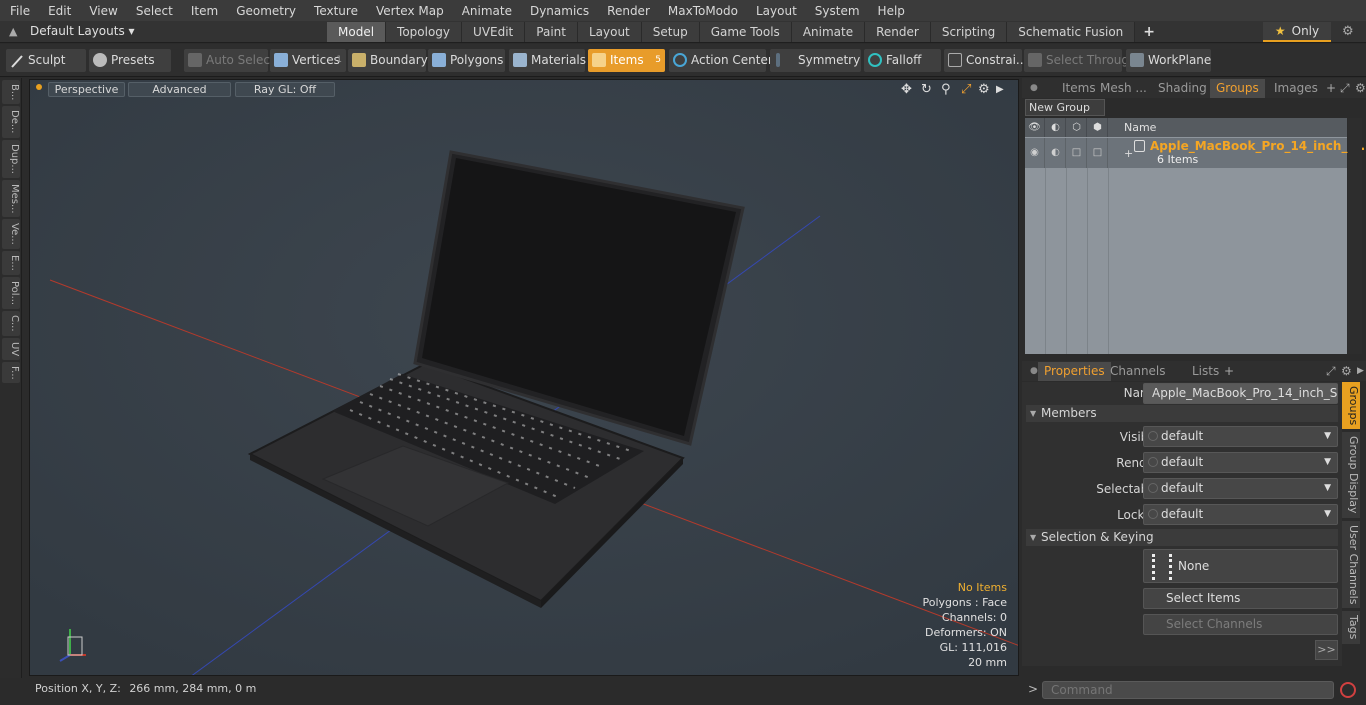  What do you see at coordinates (266, 11) in the screenshot?
I see `menu-geometry: Geometry` at bounding box center [266, 11].